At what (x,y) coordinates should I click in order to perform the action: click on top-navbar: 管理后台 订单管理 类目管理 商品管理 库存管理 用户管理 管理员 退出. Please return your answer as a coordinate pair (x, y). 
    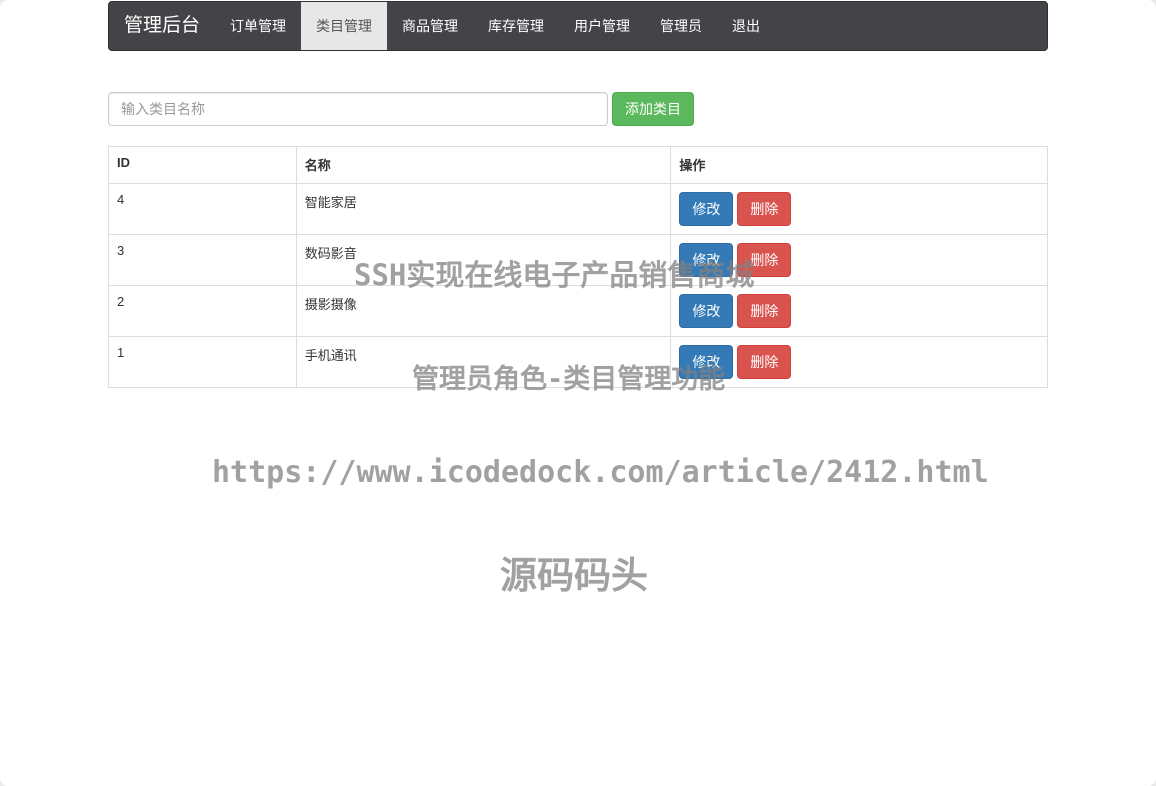
    Looking at the image, I should click on (578, 26).